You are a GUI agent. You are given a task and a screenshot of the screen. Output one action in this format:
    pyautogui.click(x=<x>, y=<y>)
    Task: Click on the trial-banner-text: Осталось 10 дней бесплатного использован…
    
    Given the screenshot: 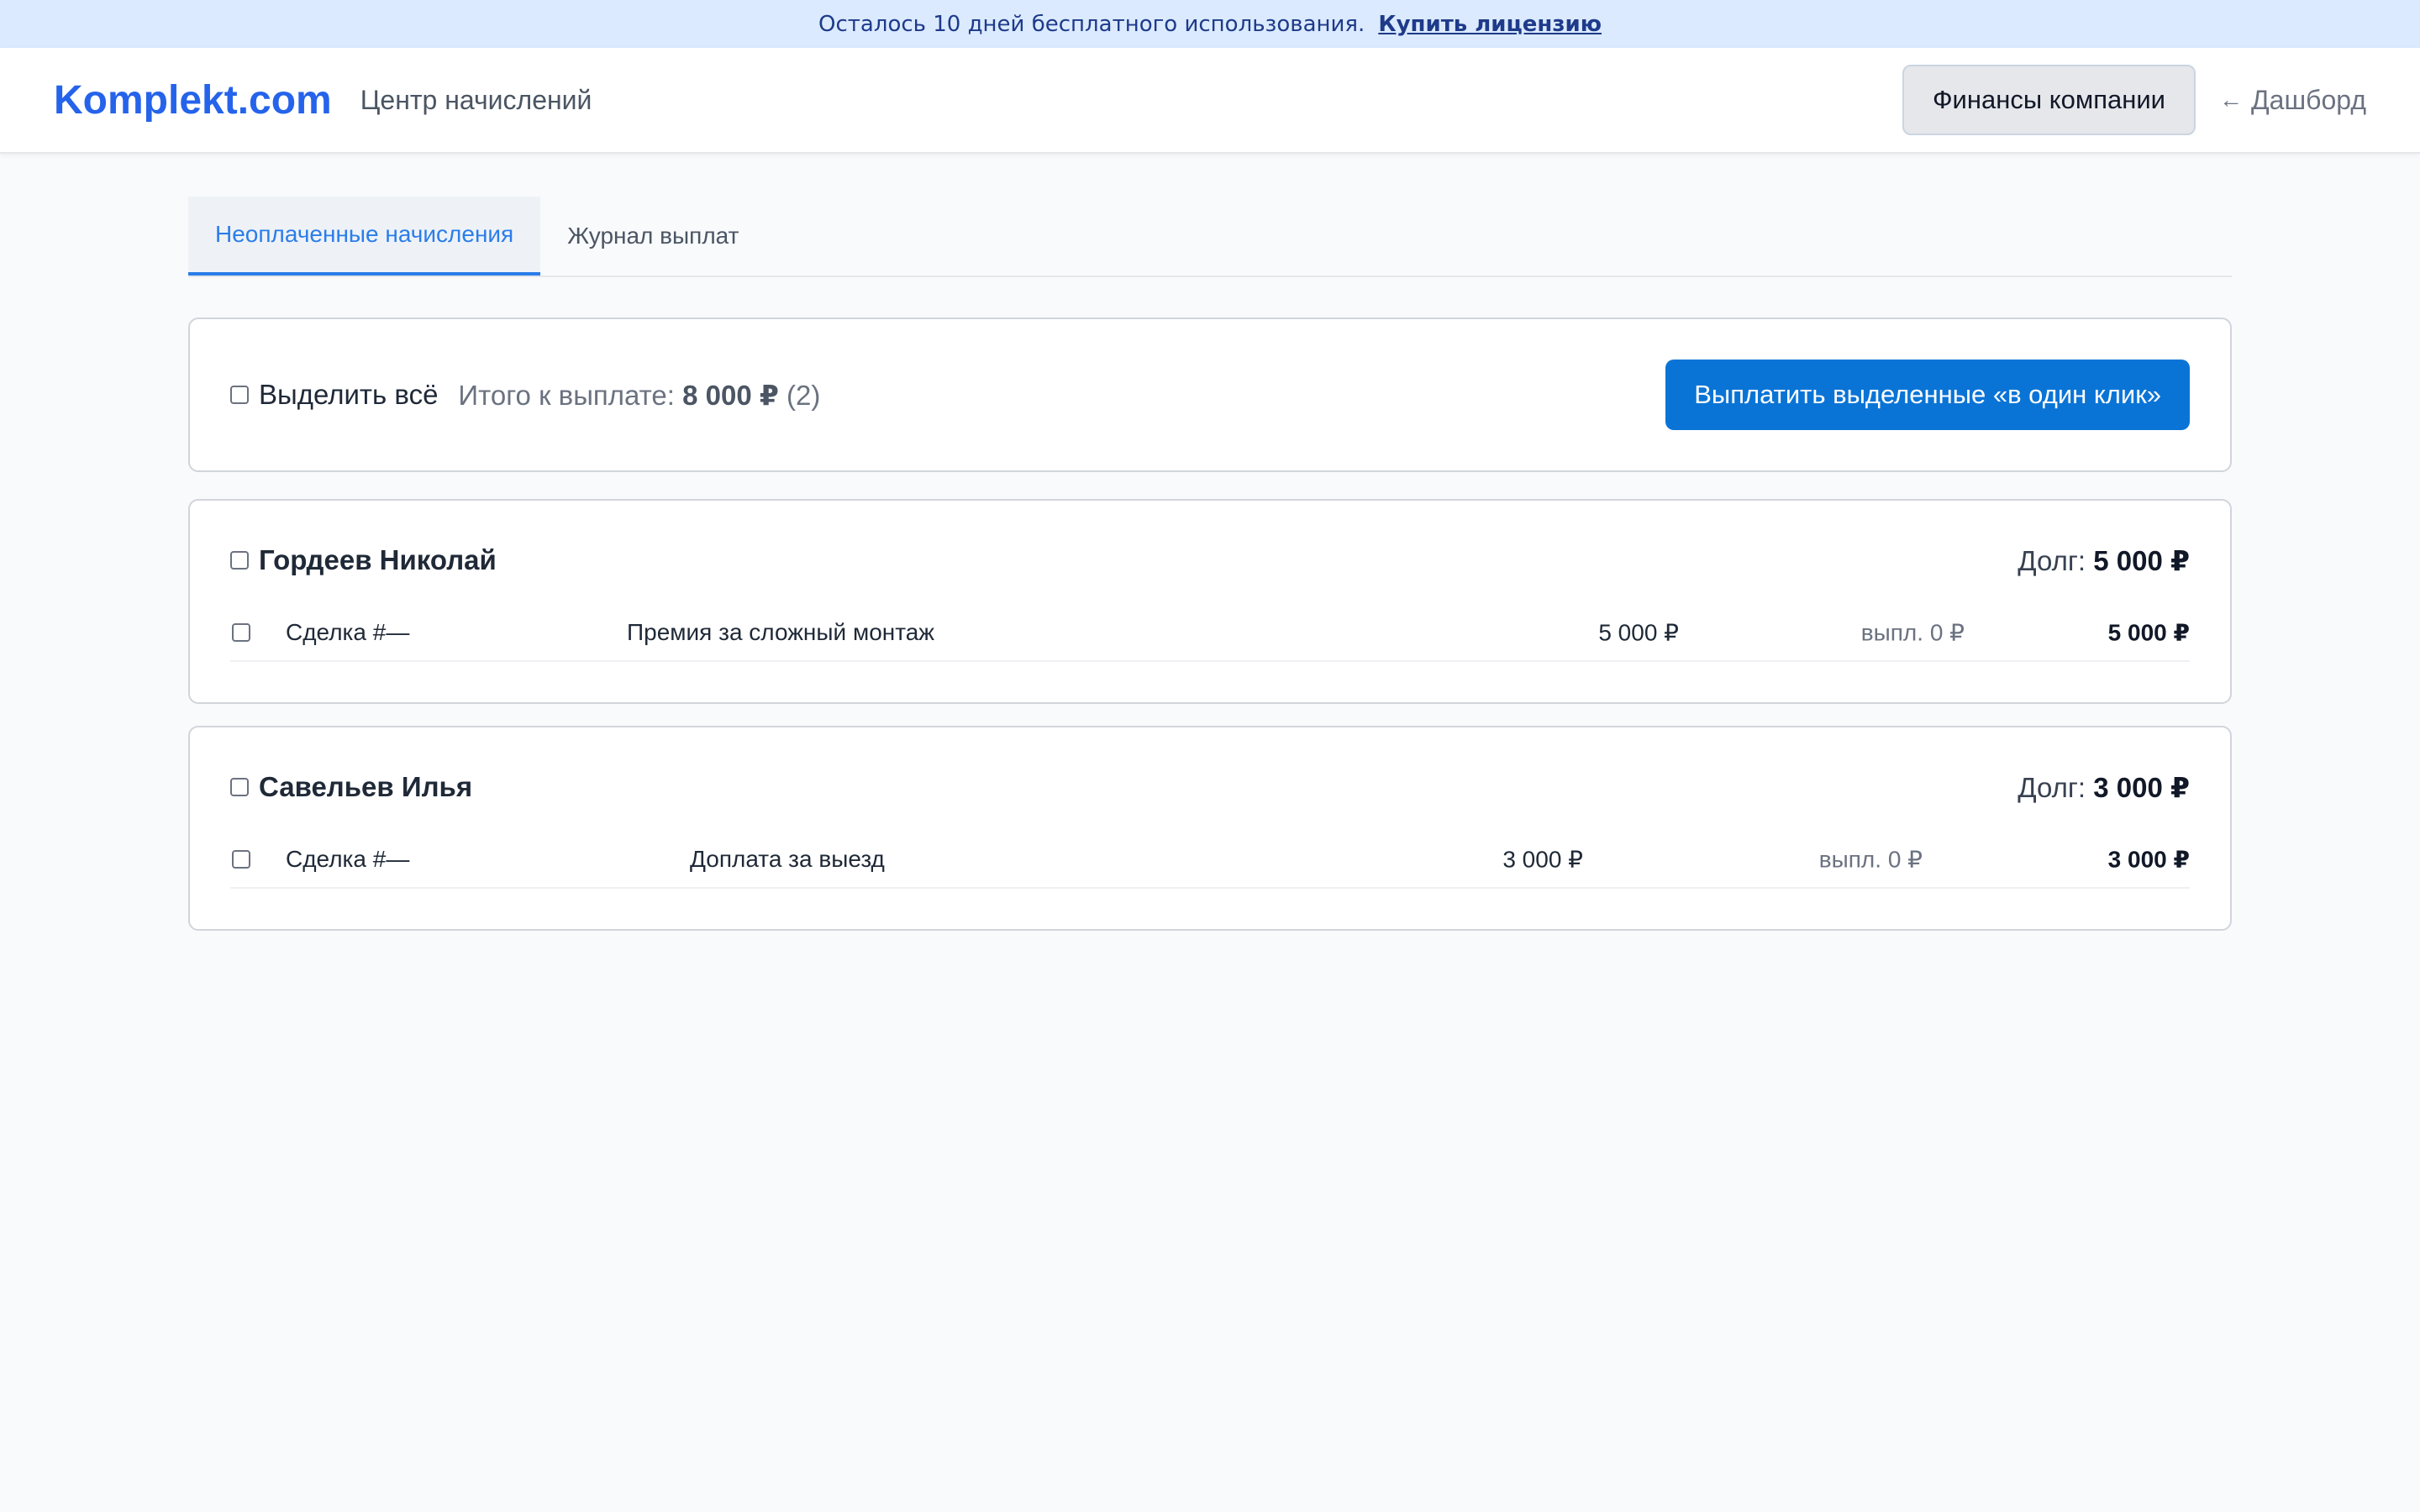 What is the action you would take?
    pyautogui.click(x=1091, y=24)
    